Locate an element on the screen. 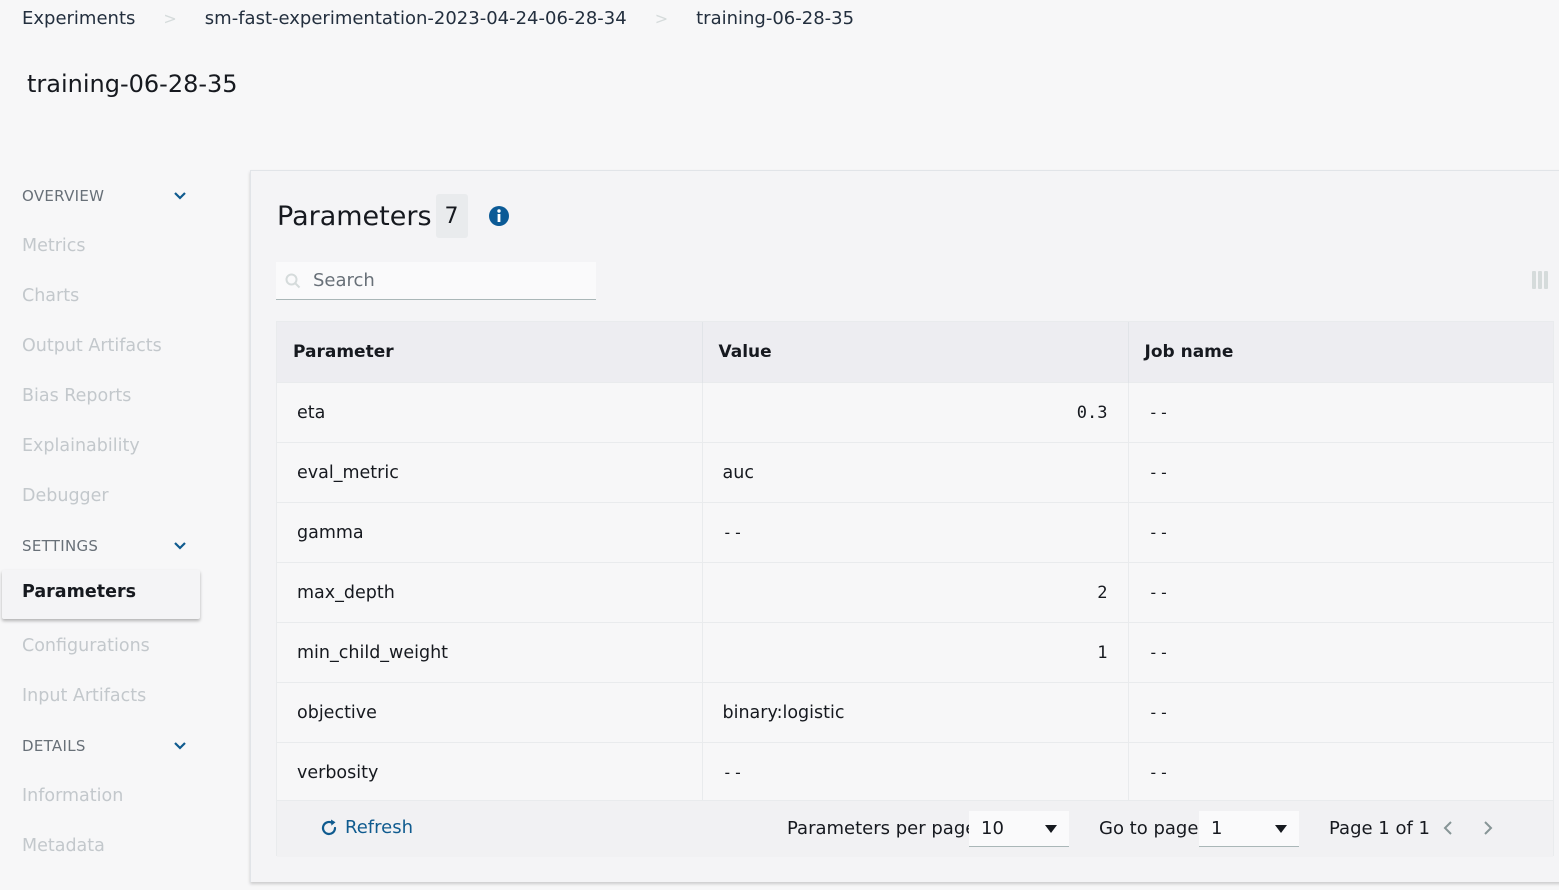 The height and width of the screenshot is (890, 1559). sidebar-section-label: OVERVIEW is located at coordinates (63, 196).